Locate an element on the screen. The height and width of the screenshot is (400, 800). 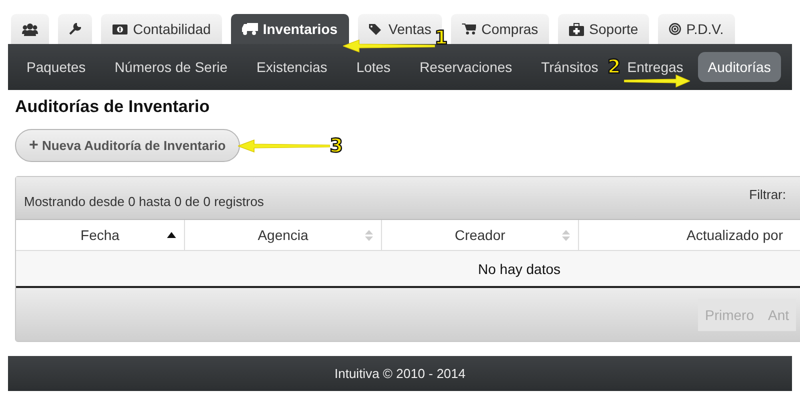
callout-number: 3 is located at coordinates (336, 145).